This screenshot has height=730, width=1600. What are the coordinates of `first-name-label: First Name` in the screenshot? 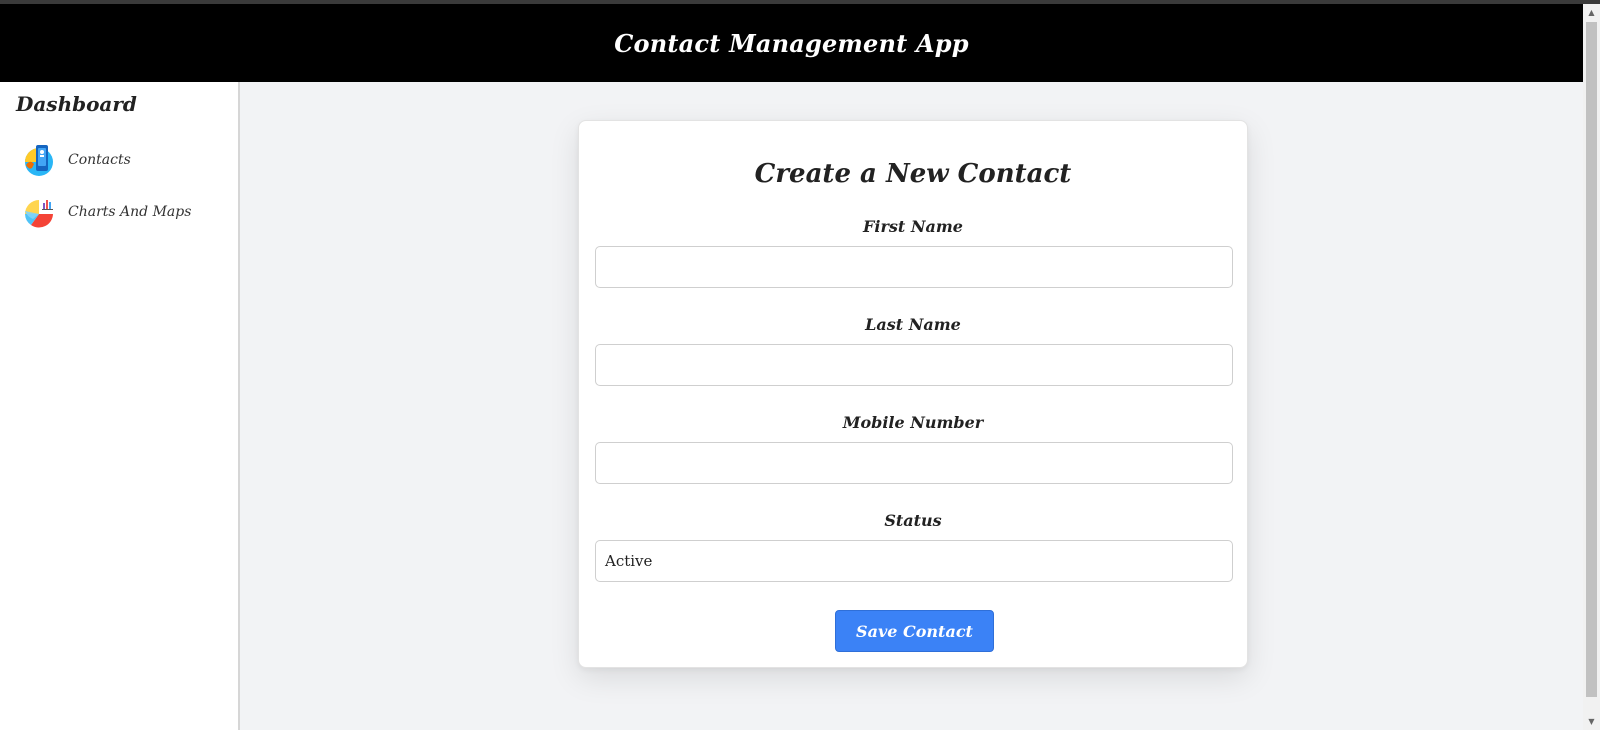 It's located at (913, 226).